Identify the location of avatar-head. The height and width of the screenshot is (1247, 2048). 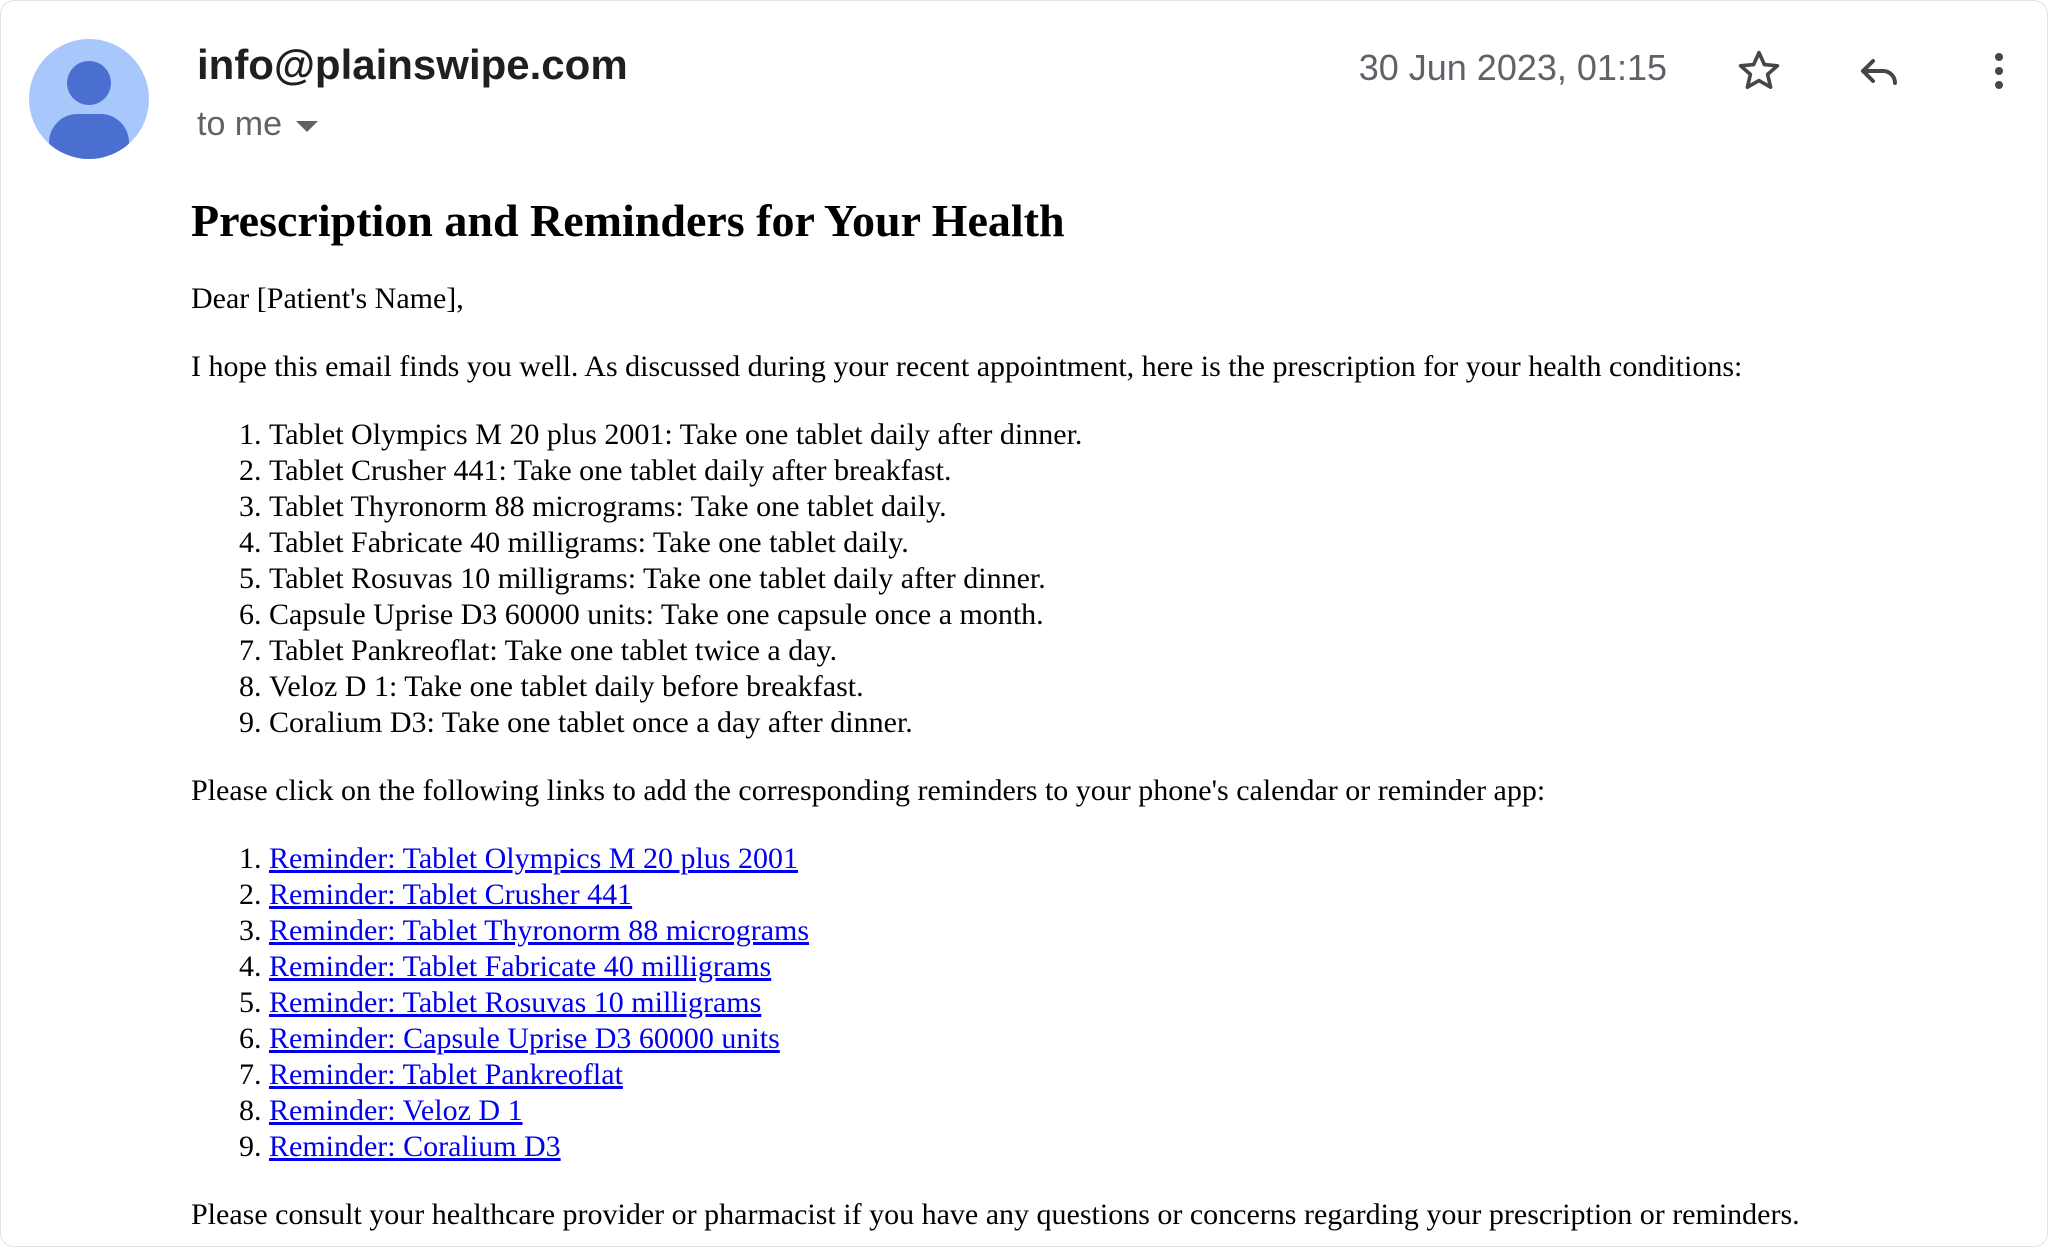
(89, 83).